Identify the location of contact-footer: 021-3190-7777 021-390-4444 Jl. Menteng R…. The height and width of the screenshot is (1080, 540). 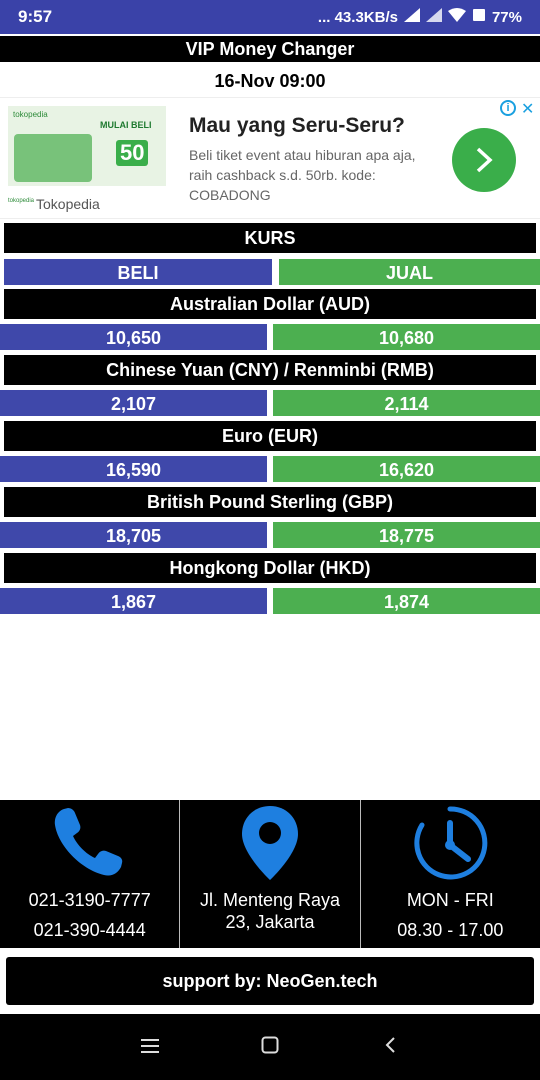
(270, 874).